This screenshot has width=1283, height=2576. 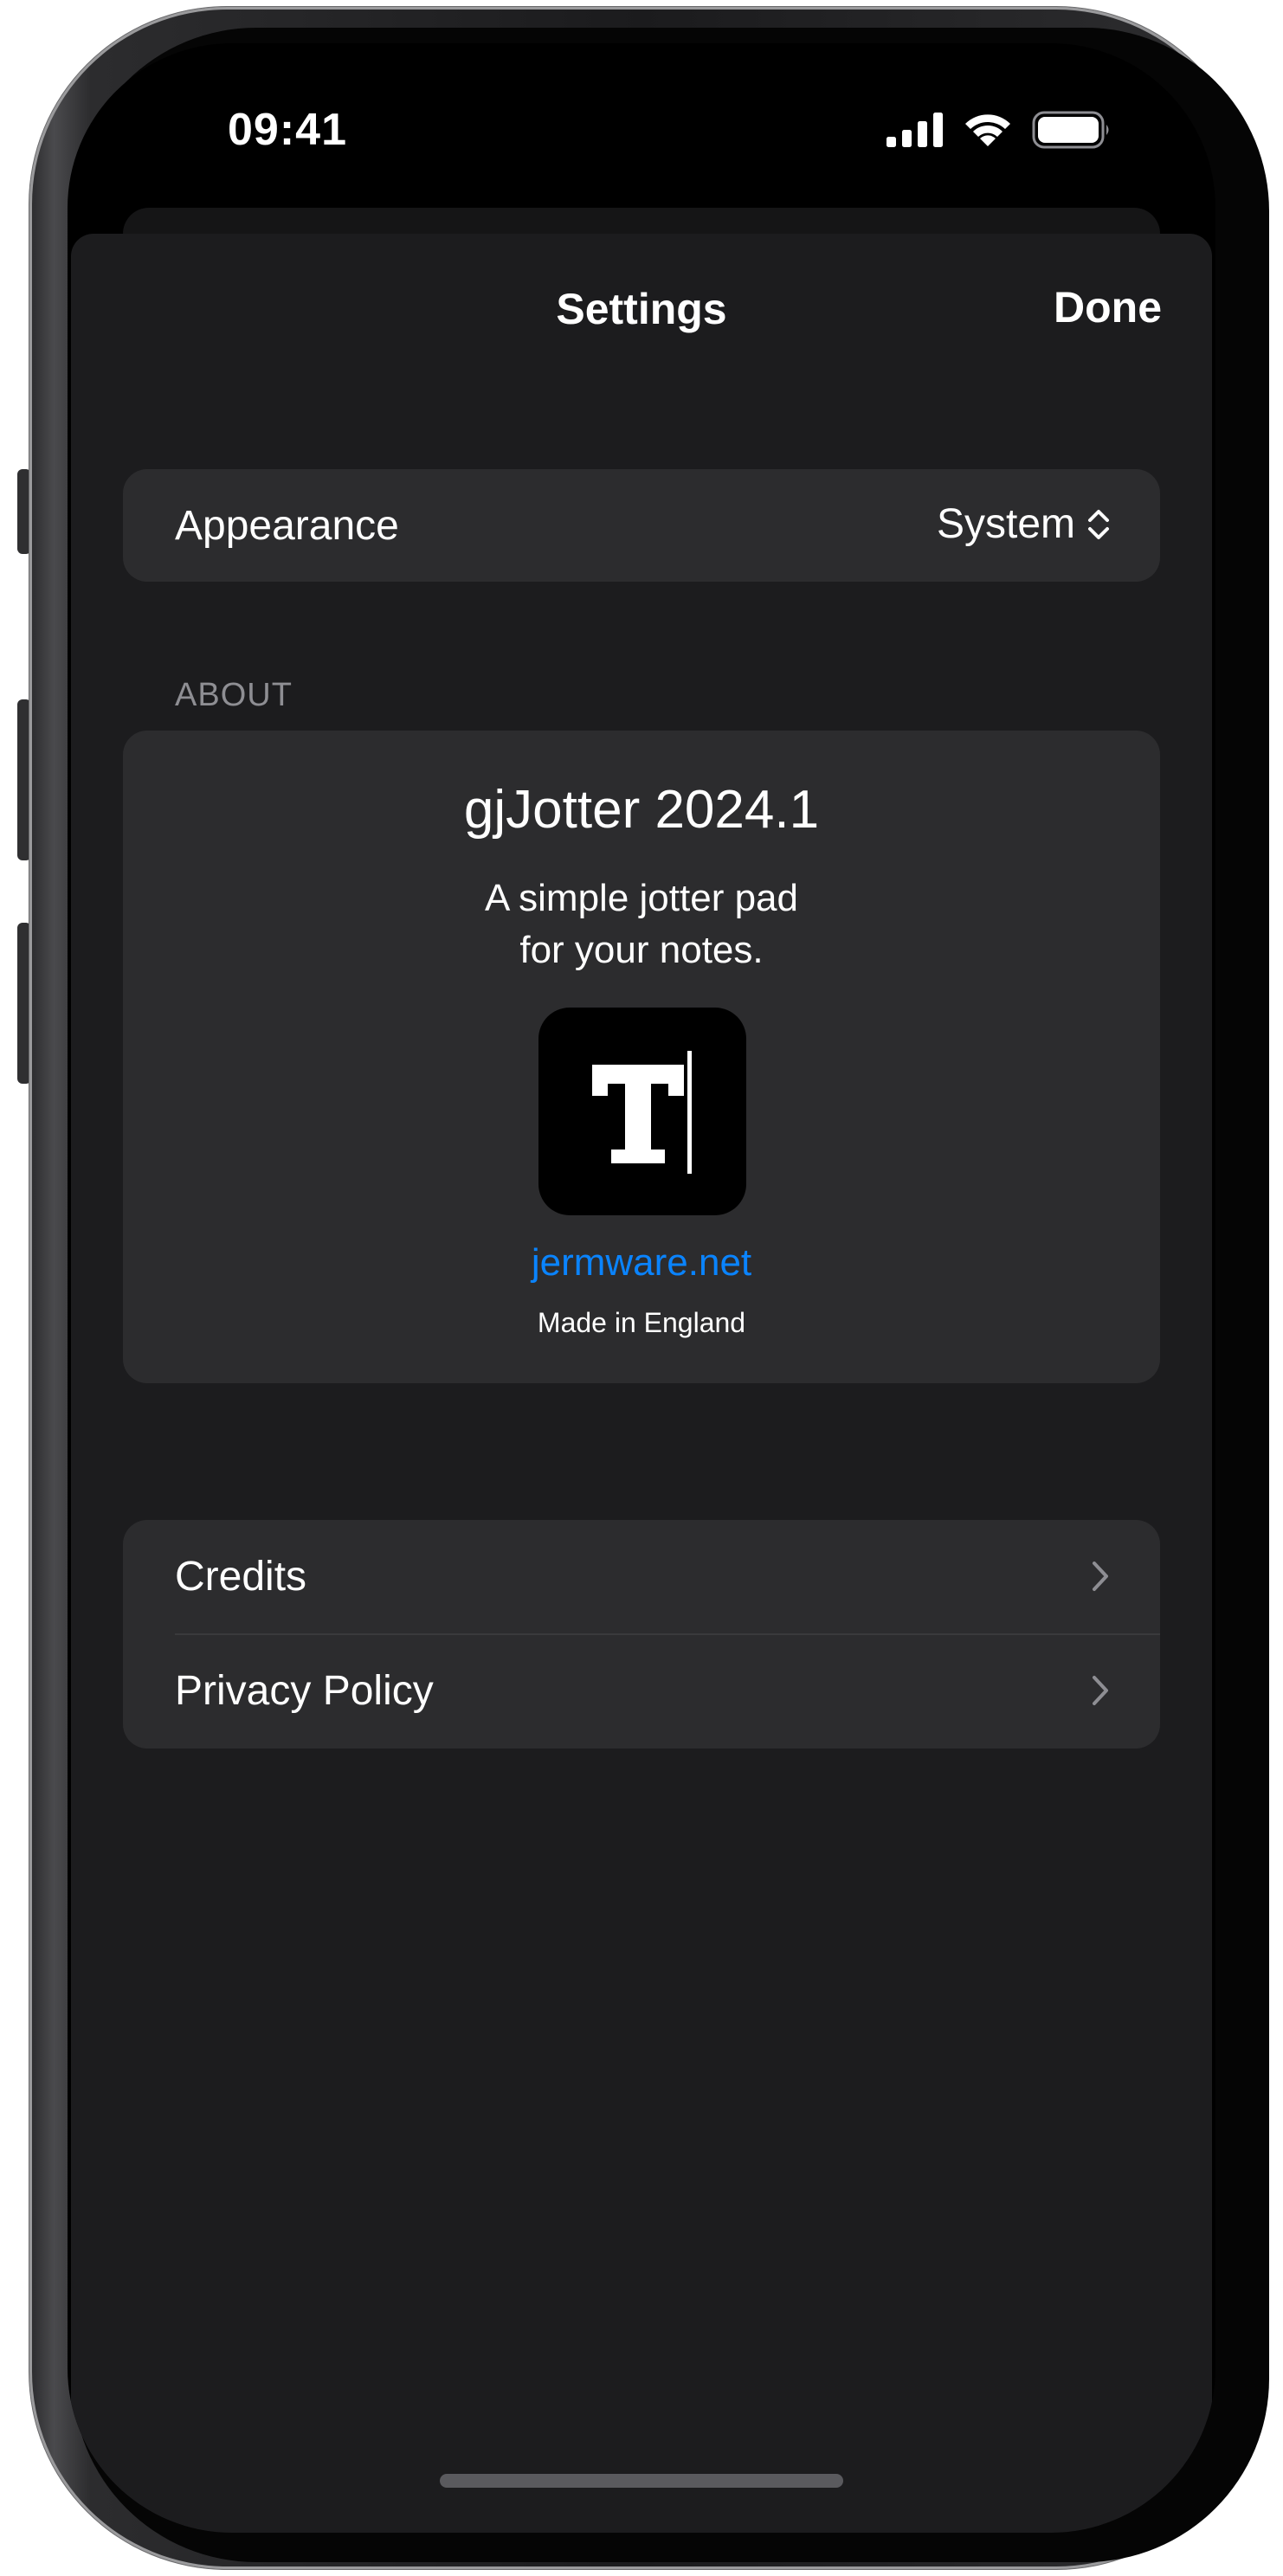 I want to click on privacy-policy-label: Privacy Policy, so click(x=304, y=1691).